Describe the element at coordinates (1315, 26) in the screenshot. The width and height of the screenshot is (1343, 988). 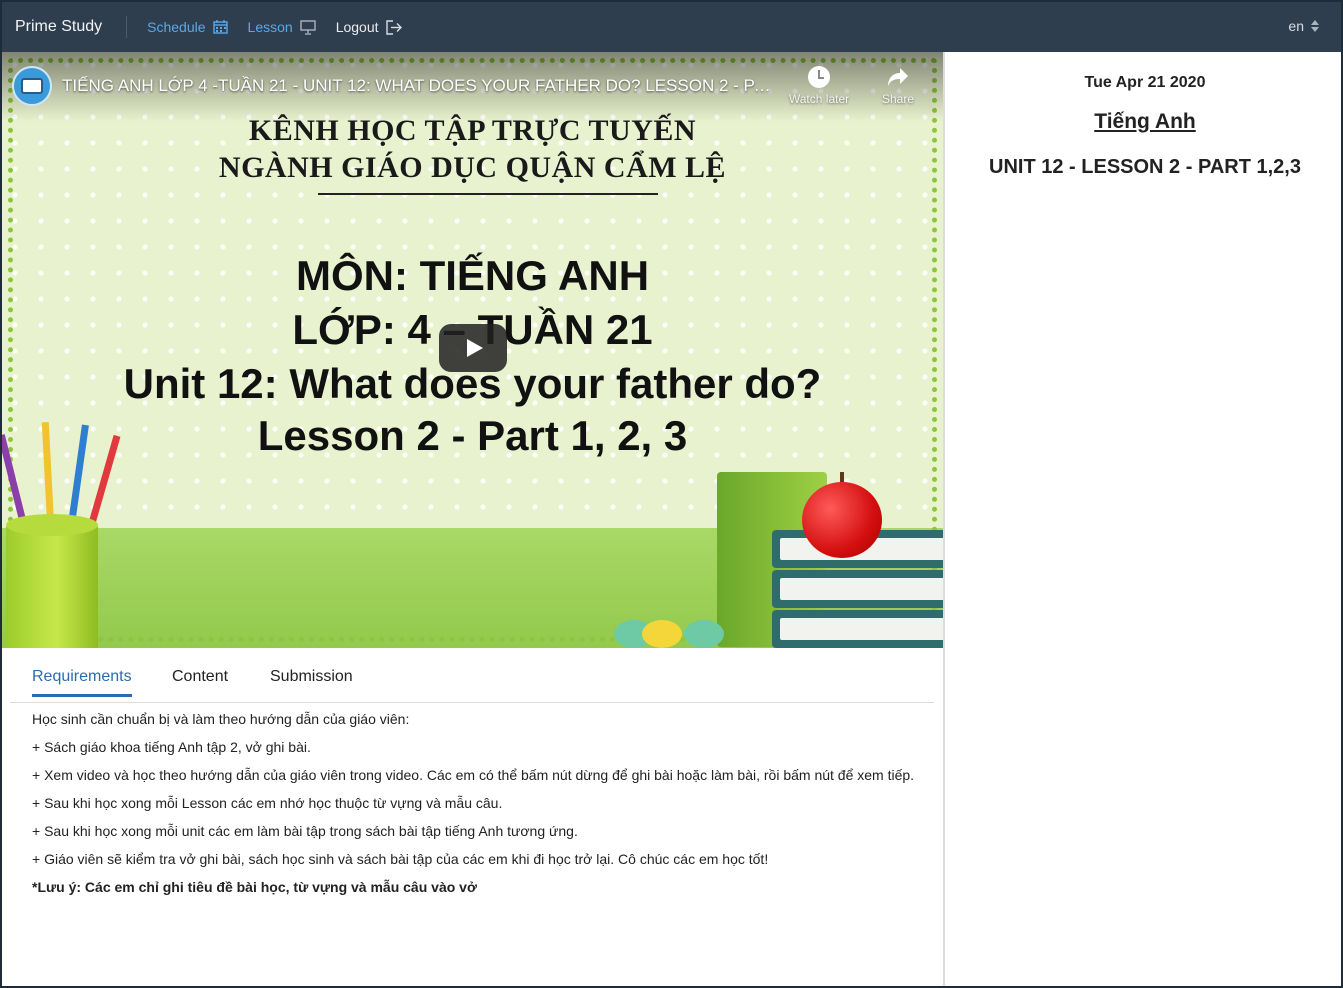
I see `sort-arrows-icon` at that location.